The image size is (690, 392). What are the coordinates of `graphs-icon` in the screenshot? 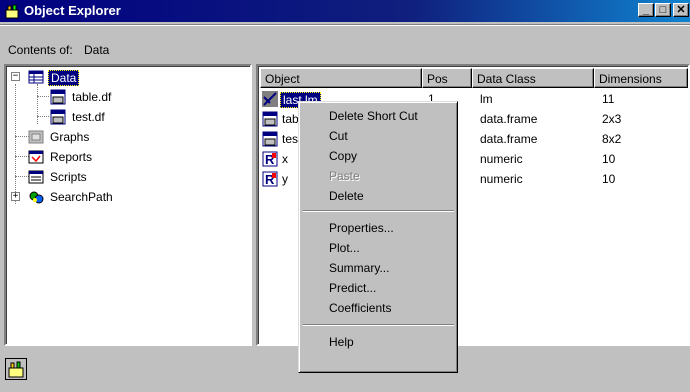 It's located at (36, 137).